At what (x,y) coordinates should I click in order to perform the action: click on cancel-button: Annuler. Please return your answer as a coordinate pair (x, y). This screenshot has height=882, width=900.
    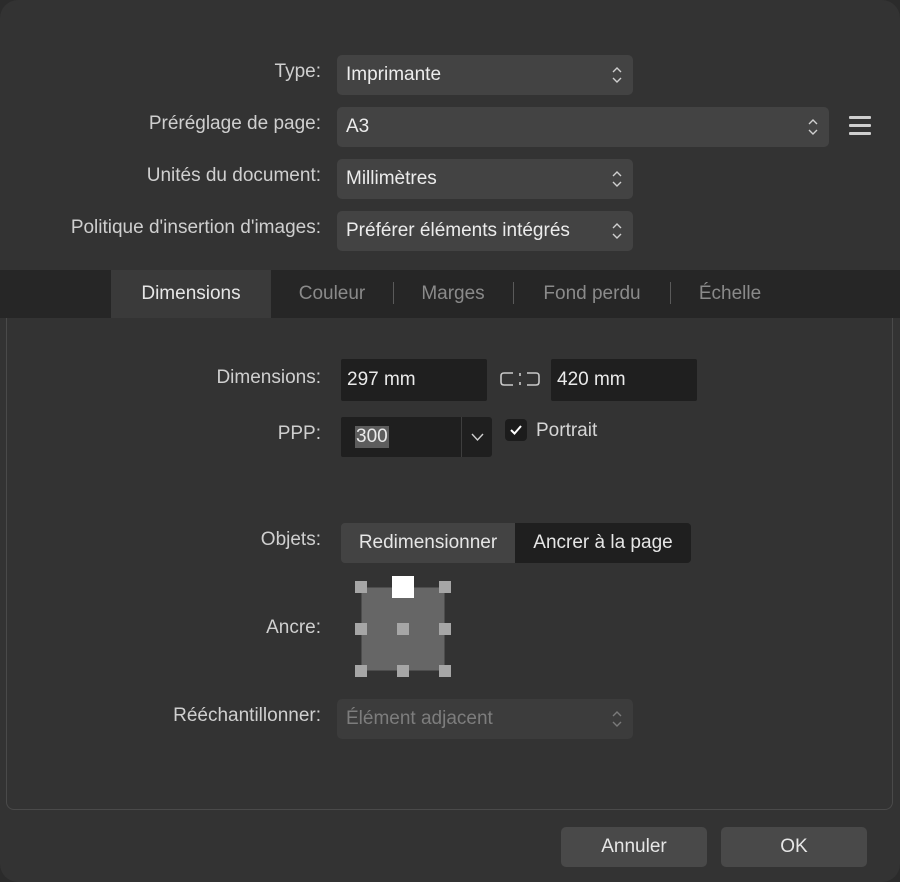
    Looking at the image, I should click on (634, 847).